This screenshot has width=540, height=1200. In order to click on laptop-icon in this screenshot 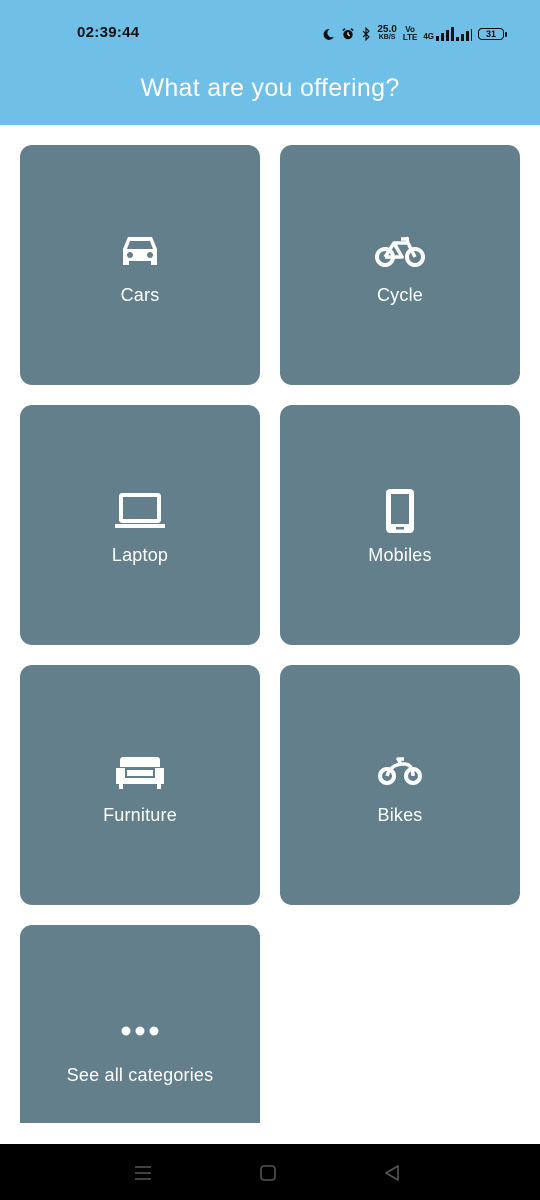, I will do `click(140, 511)`.